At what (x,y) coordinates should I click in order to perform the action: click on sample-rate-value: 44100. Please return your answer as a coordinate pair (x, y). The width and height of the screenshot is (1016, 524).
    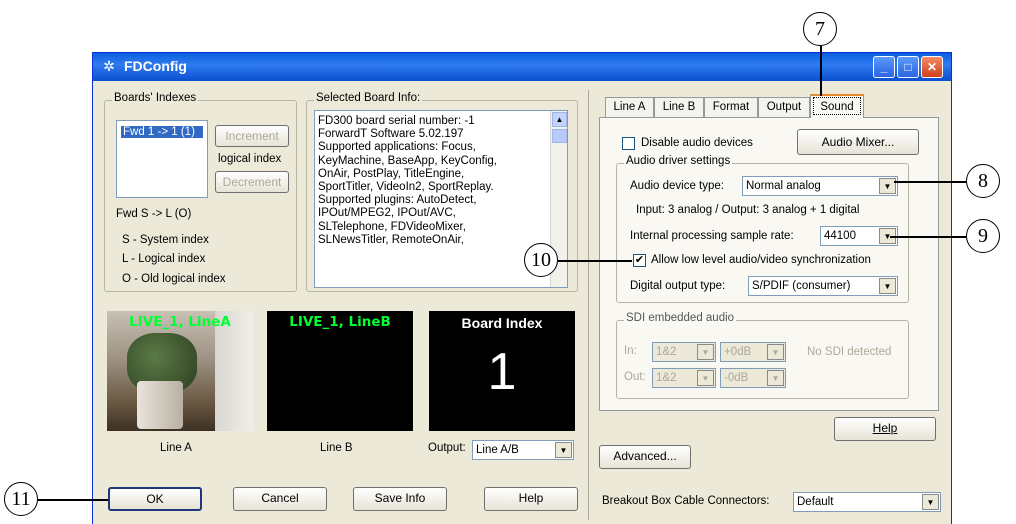
    Looking at the image, I should click on (840, 236).